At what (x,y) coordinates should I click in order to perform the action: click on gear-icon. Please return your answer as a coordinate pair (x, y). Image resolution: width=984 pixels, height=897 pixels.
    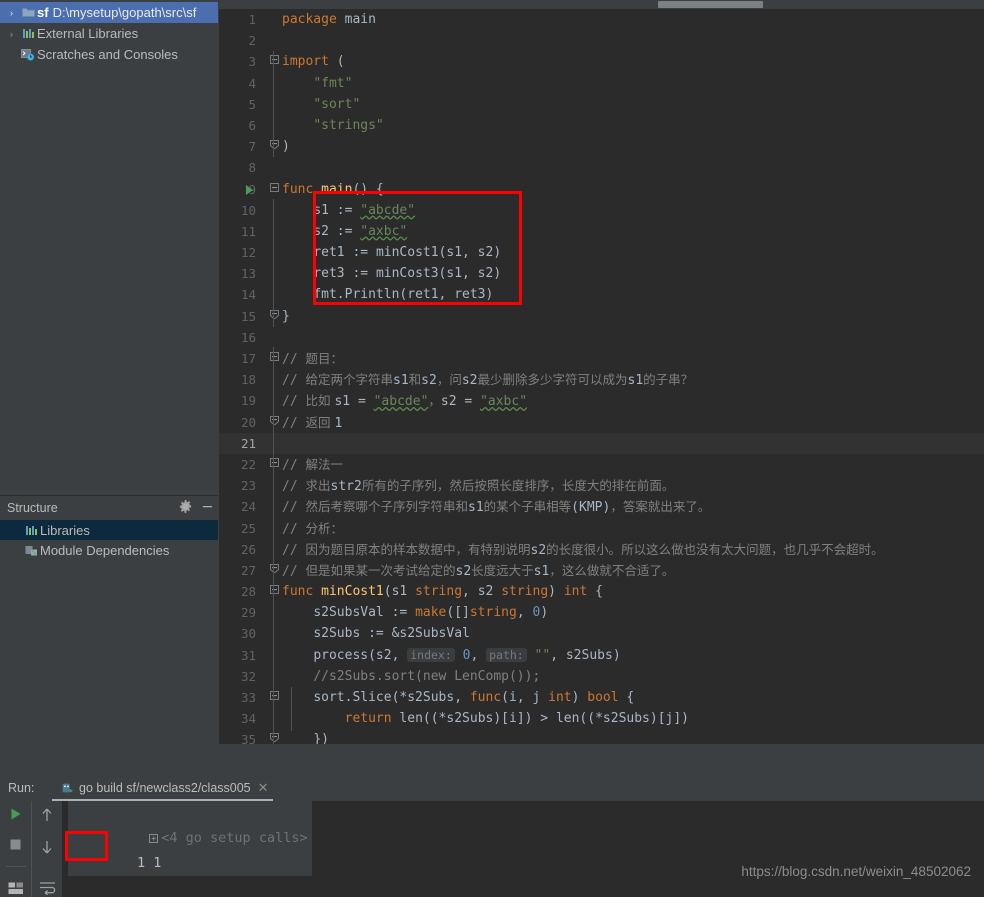
    Looking at the image, I should click on (185, 507).